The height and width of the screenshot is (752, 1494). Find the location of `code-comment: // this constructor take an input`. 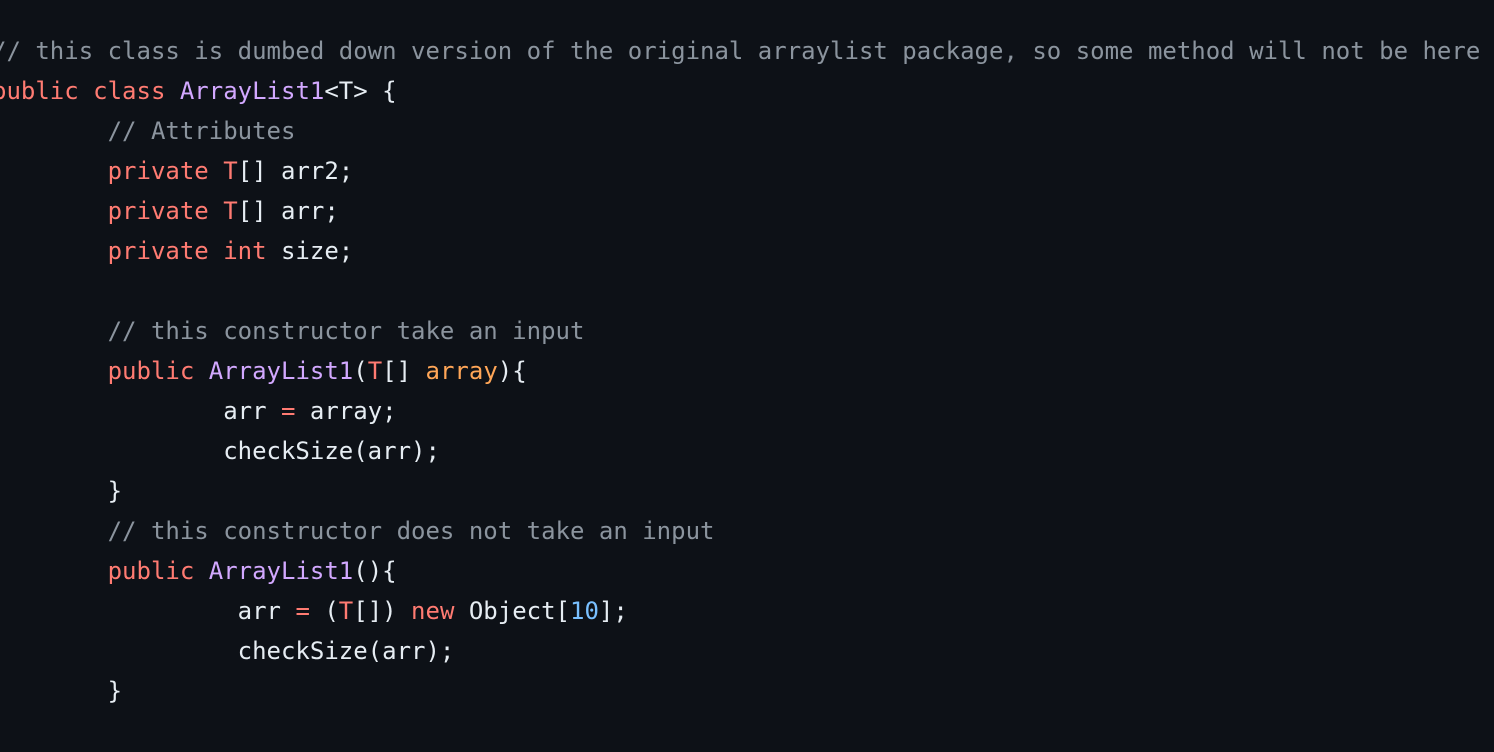

code-comment: // this constructor take an input is located at coordinates (292, 331).